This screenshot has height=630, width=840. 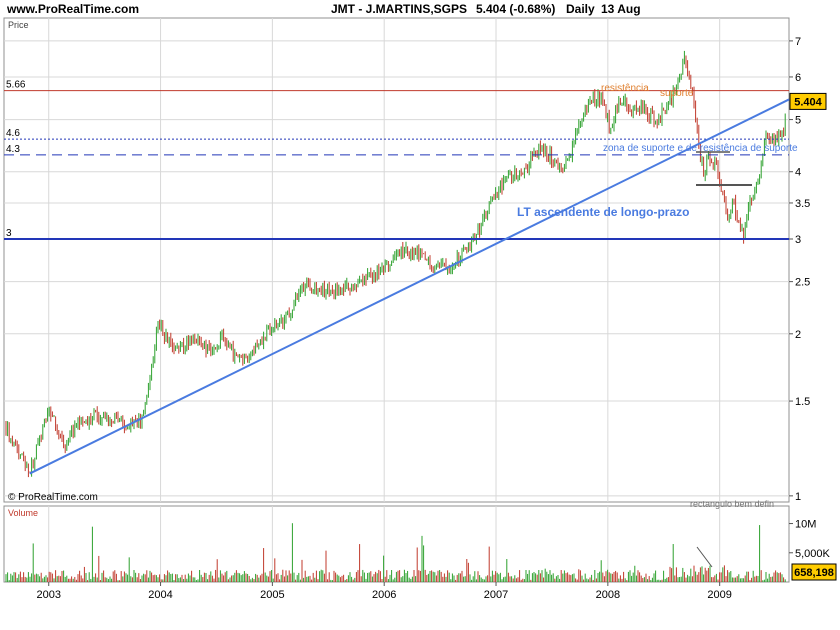 What do you see at coordinates (16, 85) in the screenshot?
I see `level-label: 5.66` at bounding box center [16, 85].